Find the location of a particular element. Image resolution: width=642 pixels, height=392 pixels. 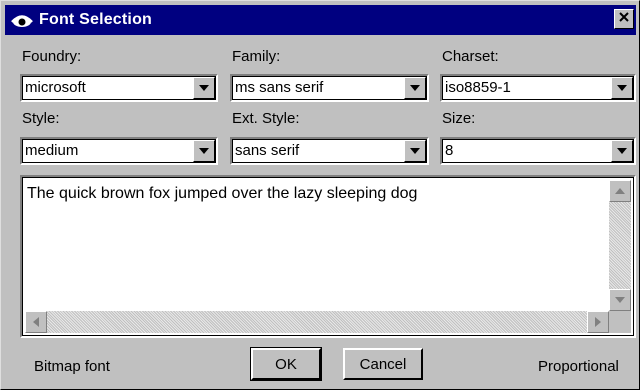

charset-value: iso8859-1 is located at coordinates (478, 87).